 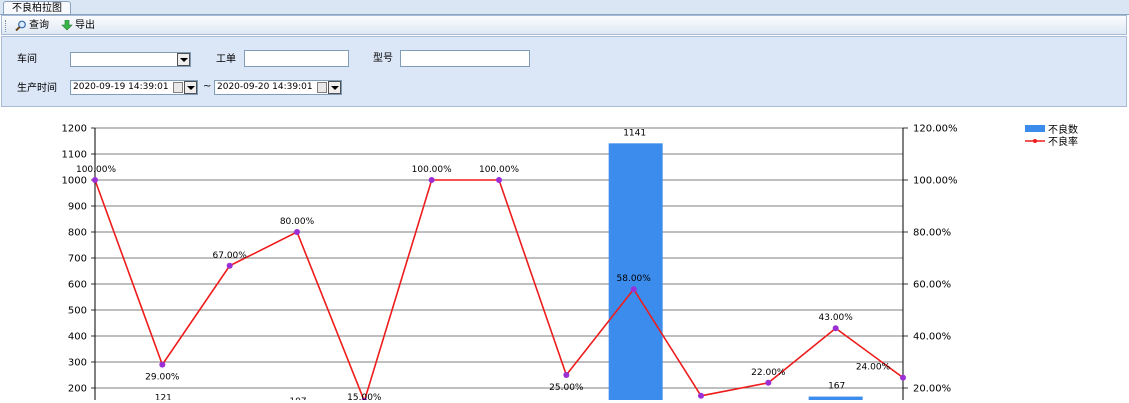 I want to click on y2-tick-label: 20.00%, so click(x=932, y=389).